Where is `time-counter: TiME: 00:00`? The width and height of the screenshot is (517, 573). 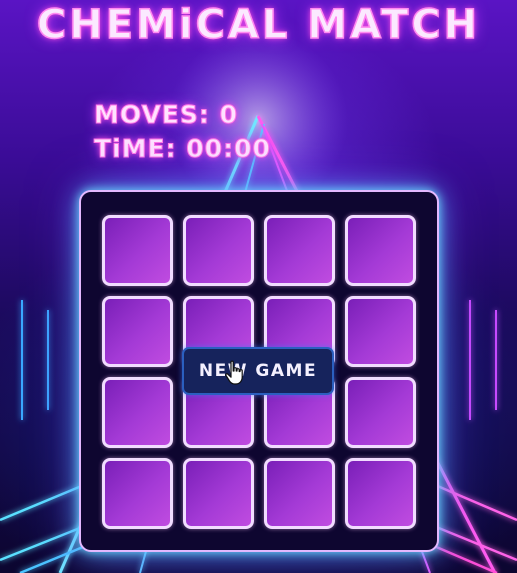 time-counter: TiME: 00:00 is located at coordinates (182, 149).